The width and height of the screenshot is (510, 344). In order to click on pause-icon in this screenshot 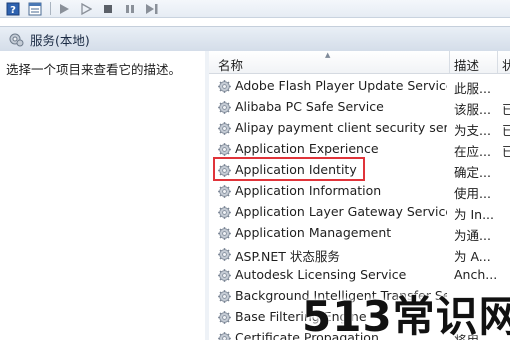, I will do `click(130, 8)`.